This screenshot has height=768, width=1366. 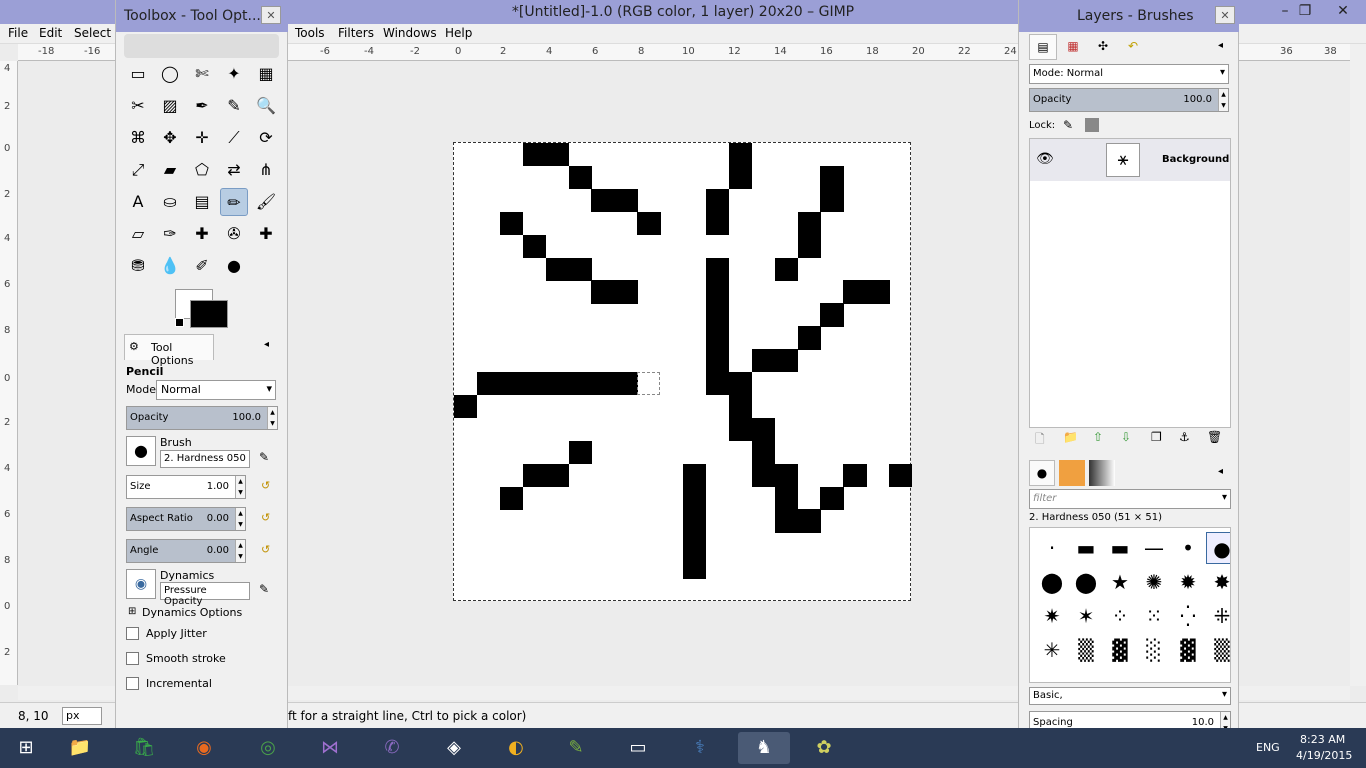 What do you see at coordinates (266, 170) in the screenshot?
I see `cage-transform-tool-icon: ⋔` at bounding box center [266, 170].